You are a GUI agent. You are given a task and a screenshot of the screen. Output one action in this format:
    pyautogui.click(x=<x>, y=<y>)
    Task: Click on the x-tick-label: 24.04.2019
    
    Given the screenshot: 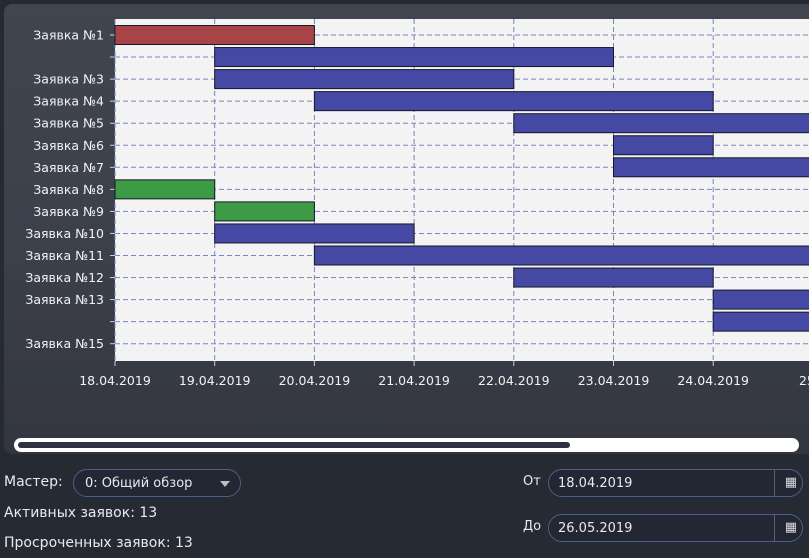 What is the action you would take?
    pyautogui.click(x=713, y=380)
    